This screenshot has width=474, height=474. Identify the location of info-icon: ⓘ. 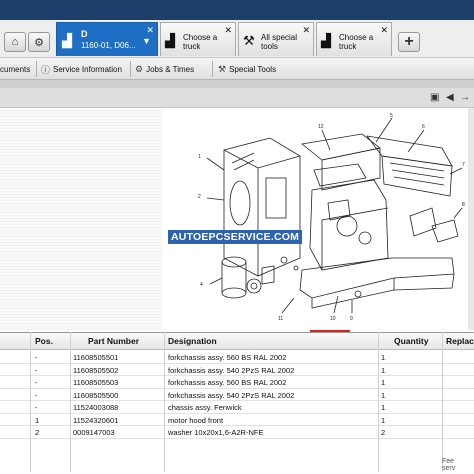
(46, 69).